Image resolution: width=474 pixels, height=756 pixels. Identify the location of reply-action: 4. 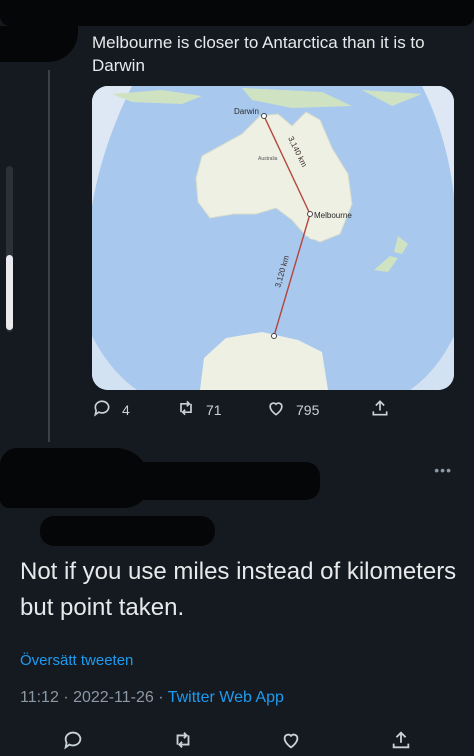
(111, 409).